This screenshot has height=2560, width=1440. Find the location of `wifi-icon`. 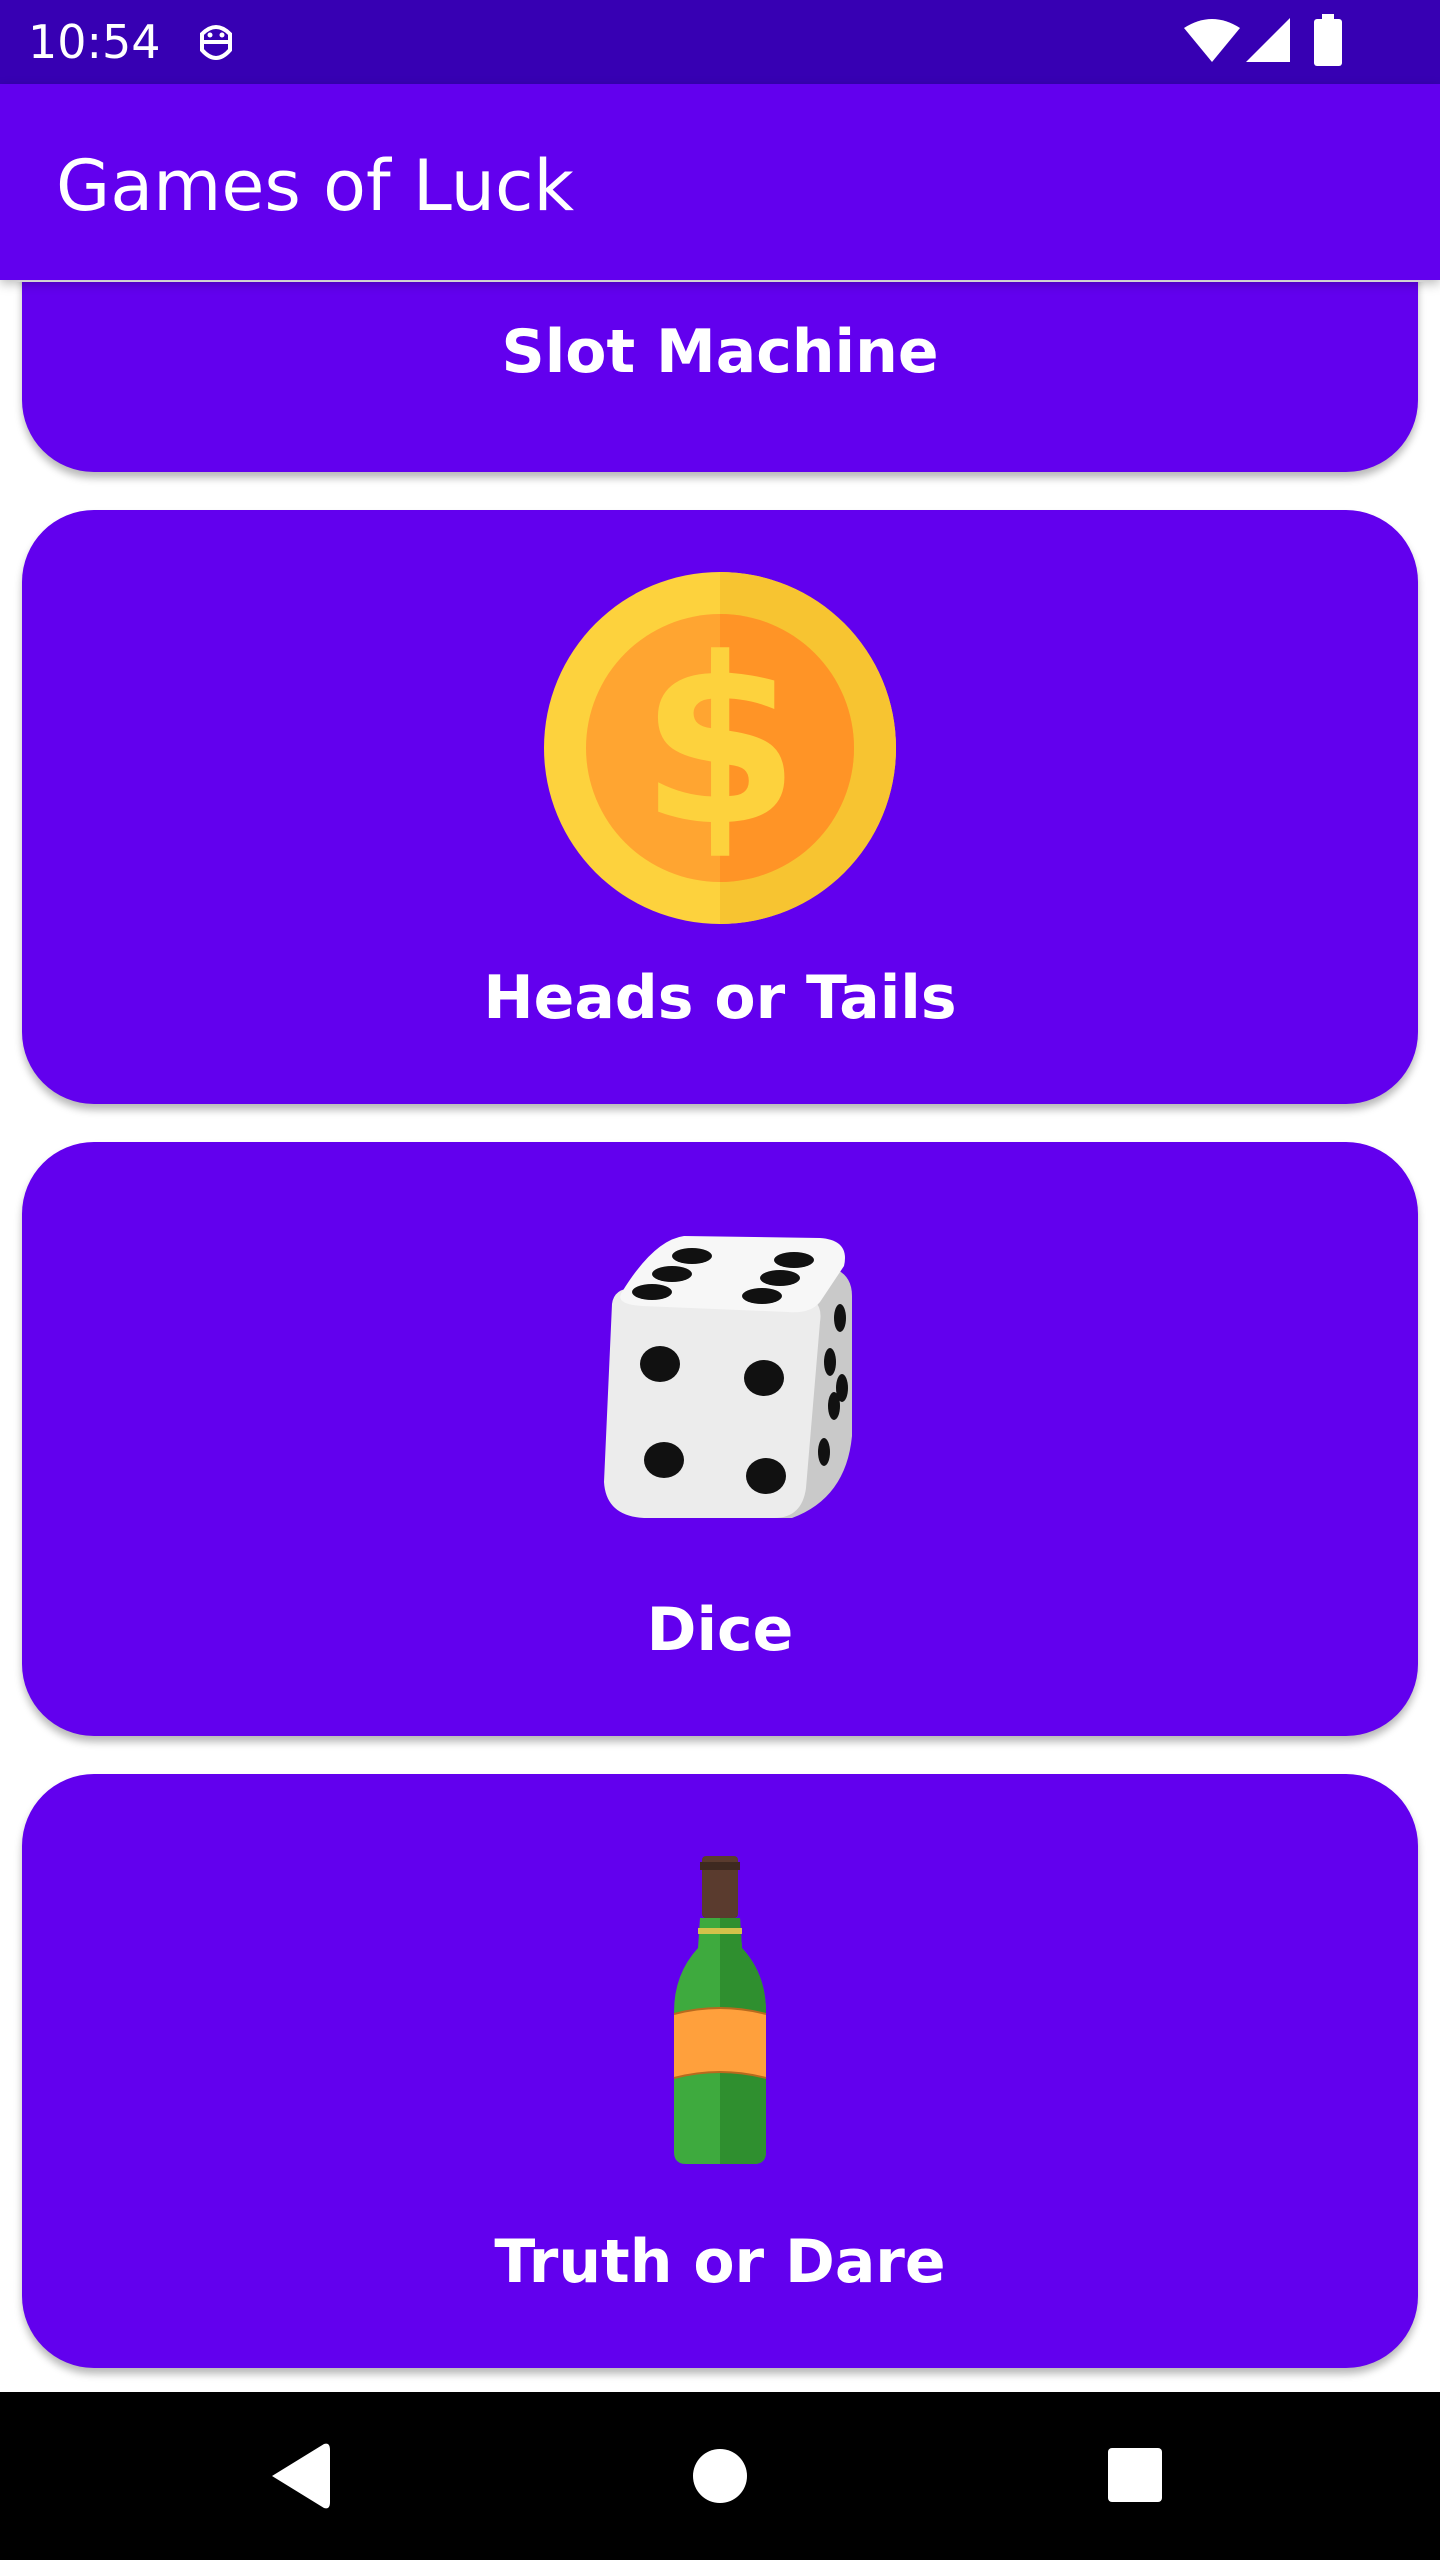

wifi-icon is located at coordinates (1212, 40).